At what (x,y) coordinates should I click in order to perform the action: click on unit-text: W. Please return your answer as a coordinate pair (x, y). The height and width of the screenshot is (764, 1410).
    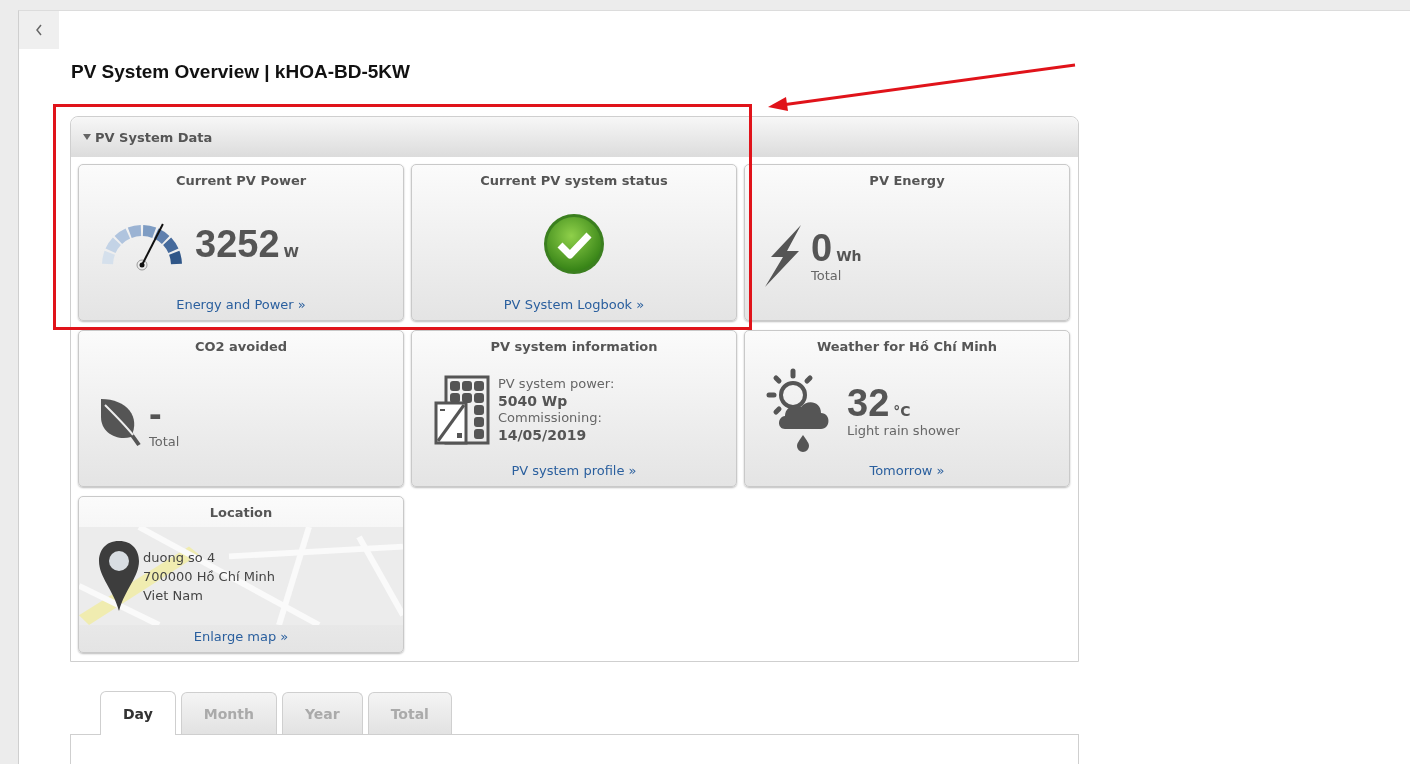
    Looking at the image, I should click on (291, 252).